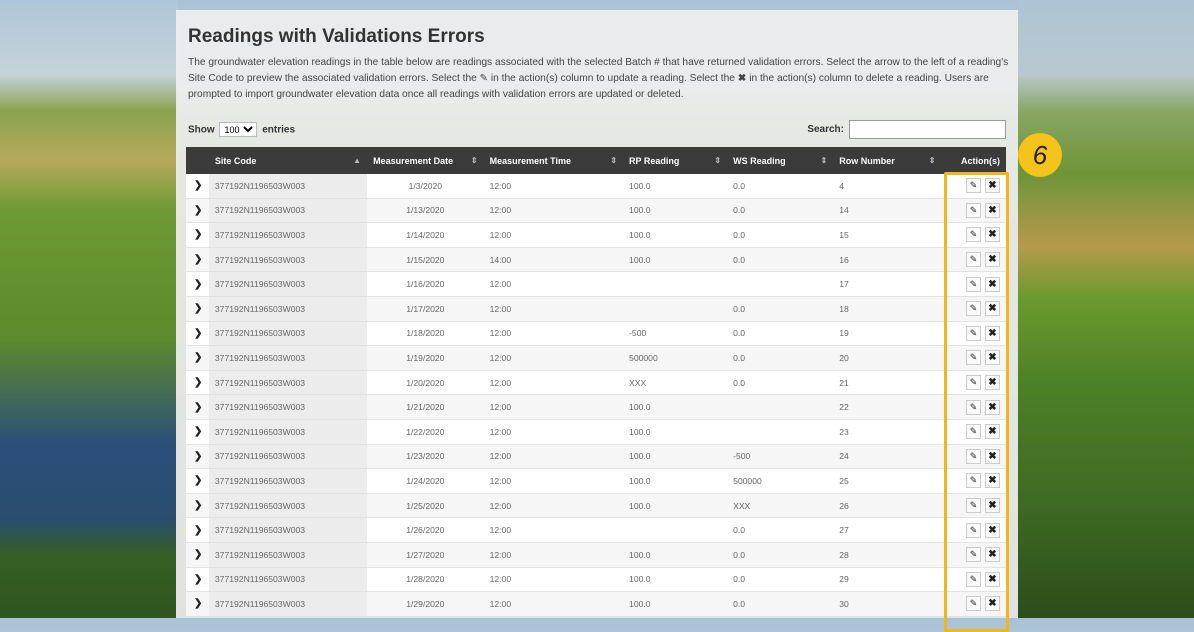  What do you see at coordinates (780, 432) in the screenshot?
I see `cell-ws-reading` at bounding box center [780, 432].